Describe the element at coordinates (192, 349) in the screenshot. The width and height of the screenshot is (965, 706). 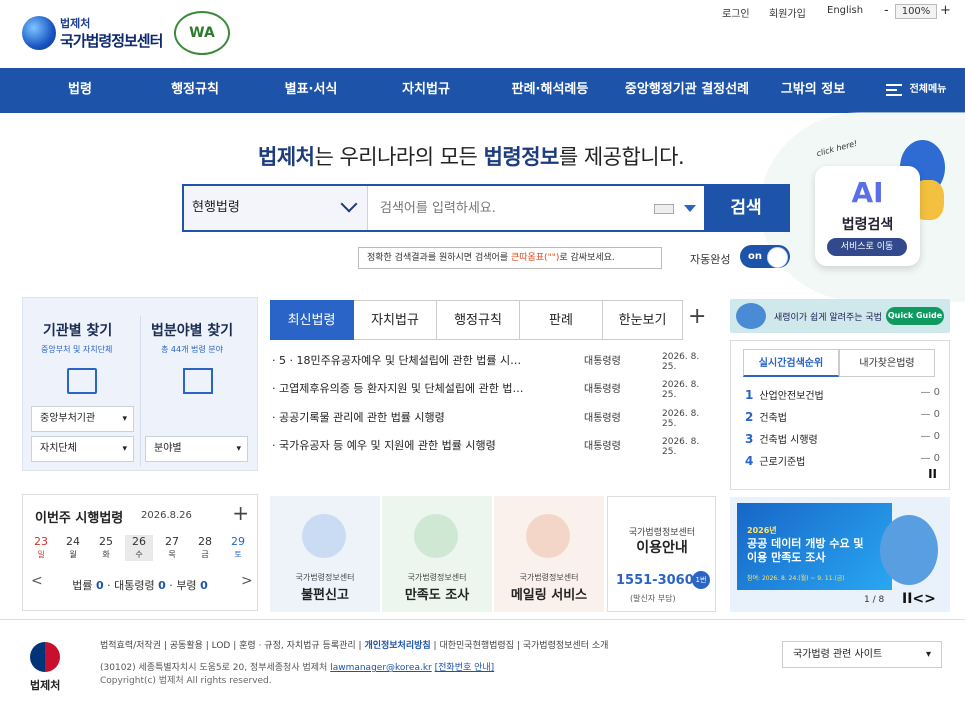
I see `field-finder-sub: 총 44개 법령 분야` at that location.